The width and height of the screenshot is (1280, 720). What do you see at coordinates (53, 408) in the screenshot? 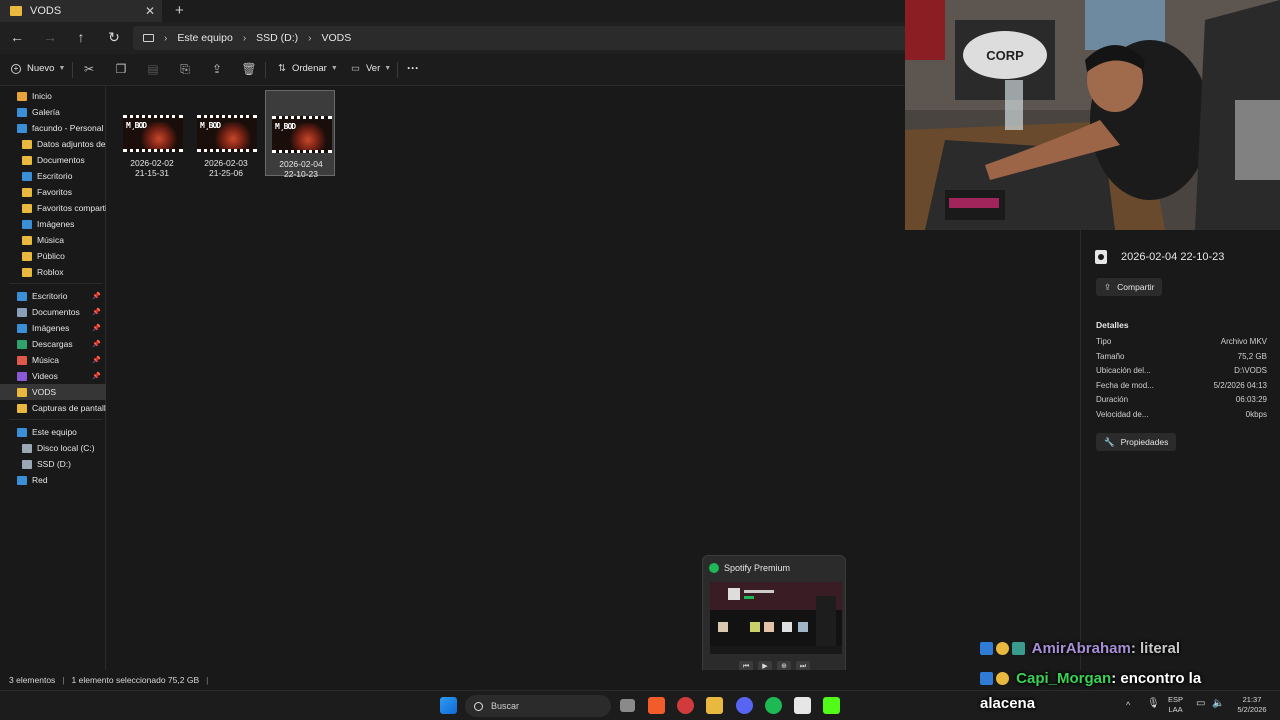
I see `sidebar-item-capturas-de-pantalla: Capturas de pantalla` at bounding box center [53, 408].